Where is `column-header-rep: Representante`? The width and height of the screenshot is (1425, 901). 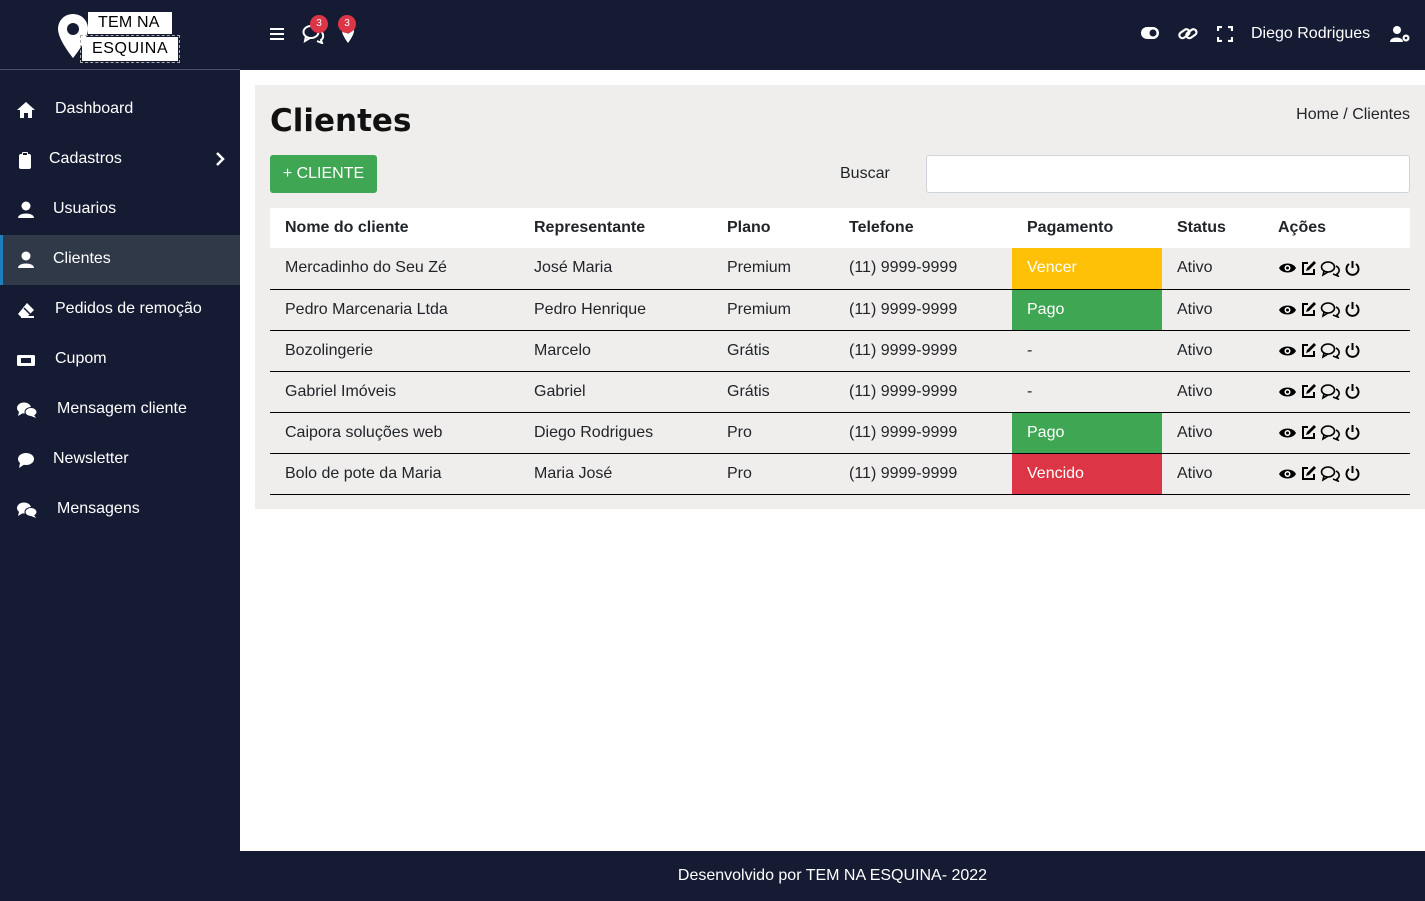
column-header-rep: Representante is located at coordinates (615, 228).